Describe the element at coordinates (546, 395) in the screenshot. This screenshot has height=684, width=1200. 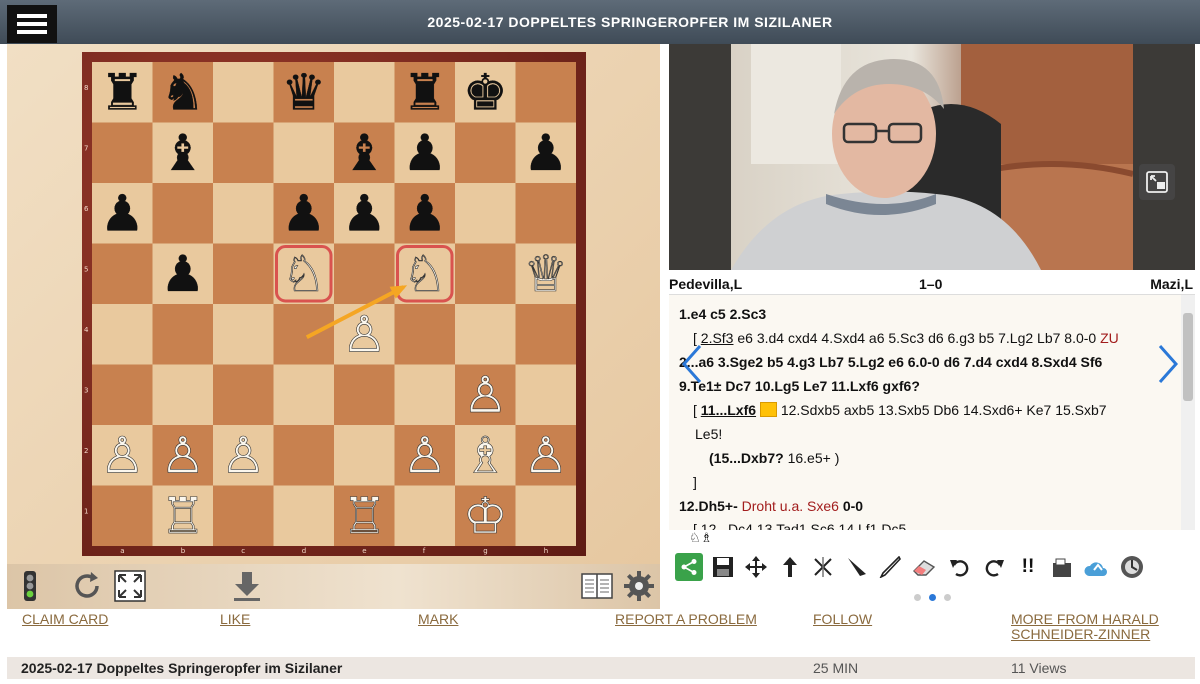
I see `square-h3` at that location.